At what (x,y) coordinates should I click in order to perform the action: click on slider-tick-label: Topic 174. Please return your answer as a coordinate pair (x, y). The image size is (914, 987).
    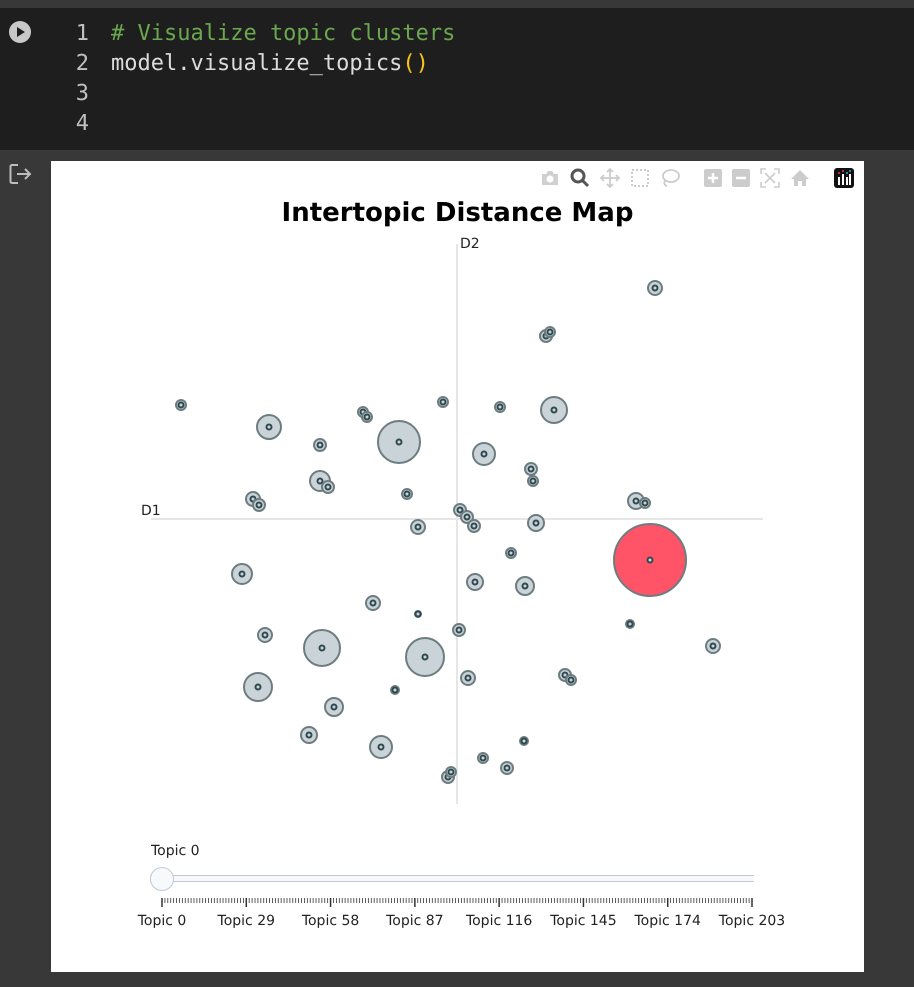
    Looking at the image, I should click on (667, 921).